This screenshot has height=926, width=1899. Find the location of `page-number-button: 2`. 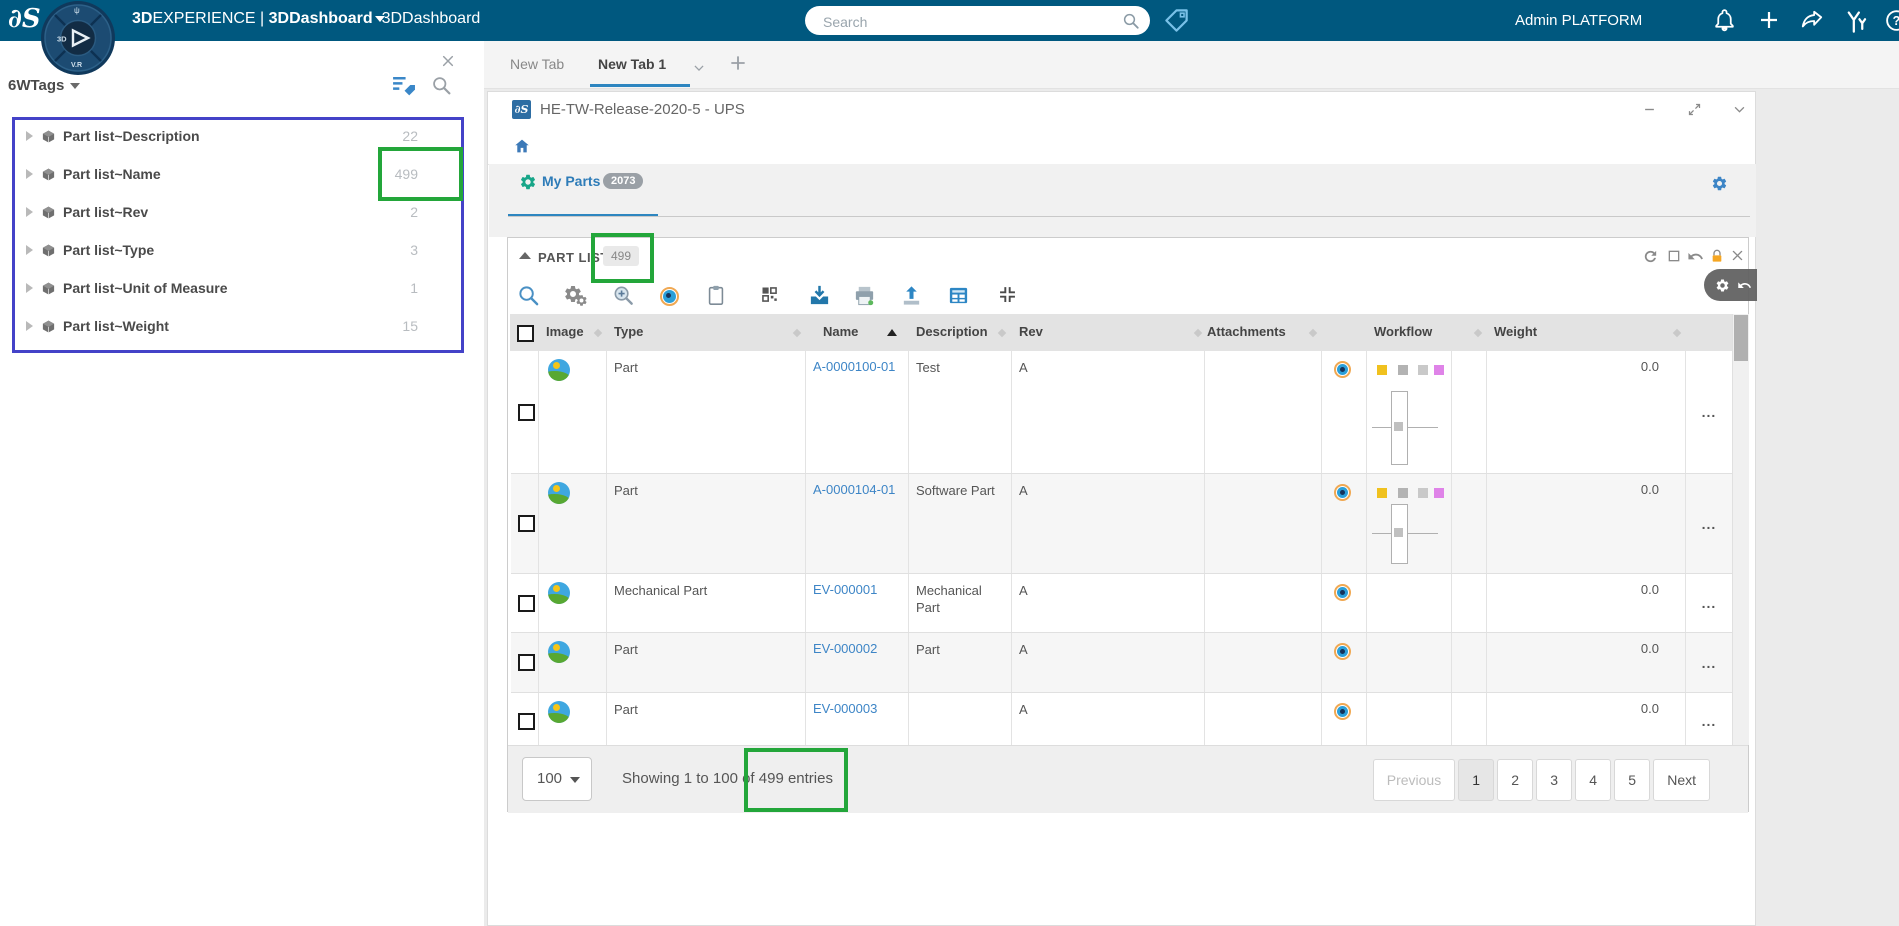

page-number-button: 2 is located at coordinates (1515, 780).